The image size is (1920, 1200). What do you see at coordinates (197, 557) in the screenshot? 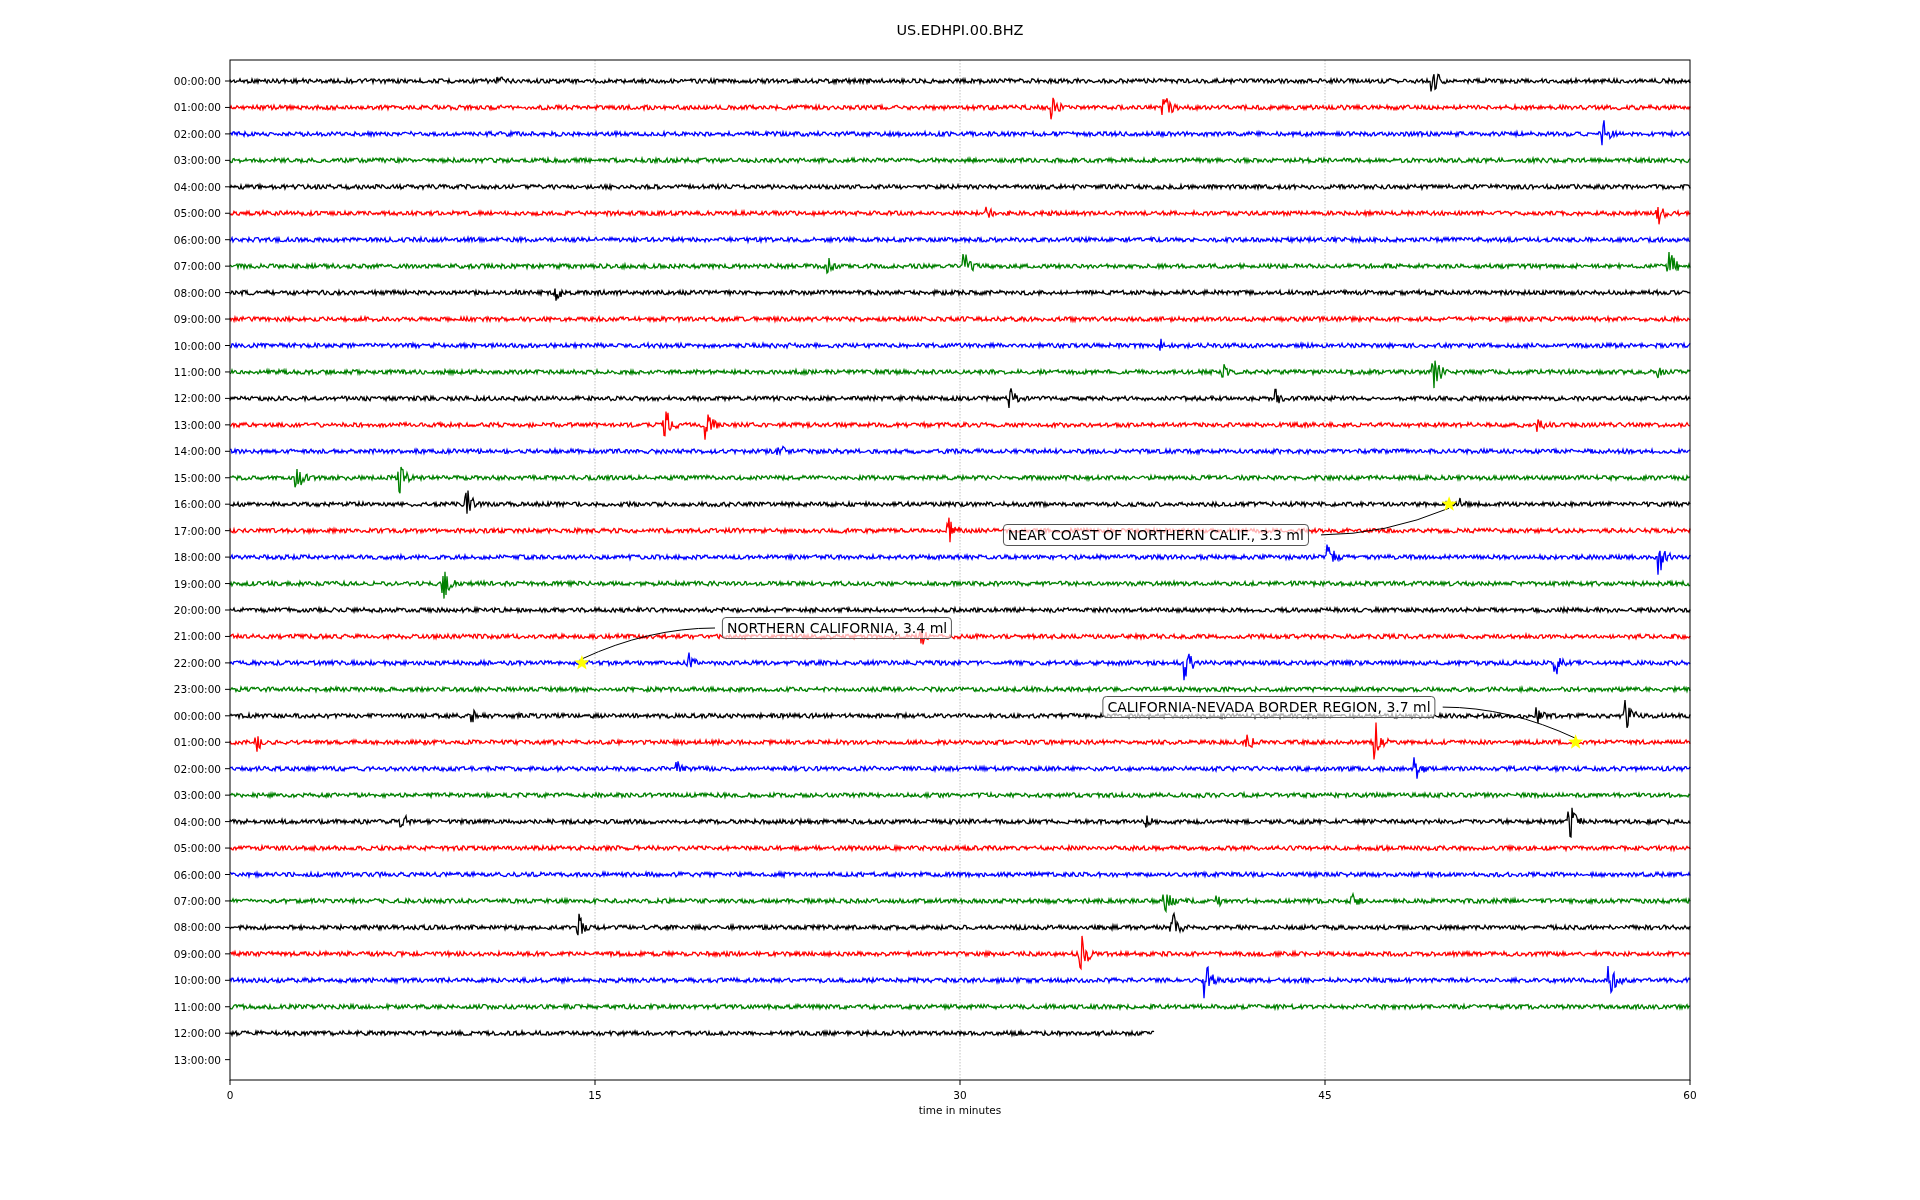
I see `y-tick-label: 18:00:00` at bounding box center [197, 557].